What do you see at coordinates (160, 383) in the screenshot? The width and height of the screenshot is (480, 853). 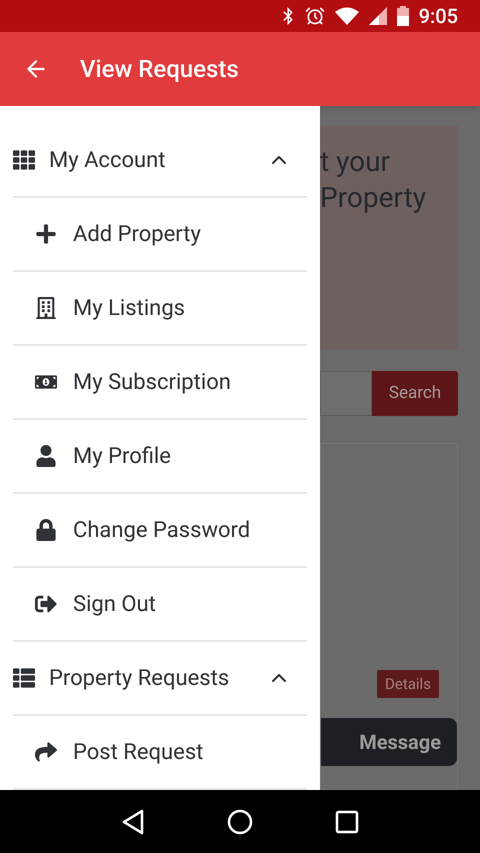 I see `drawer-item: My Subscription` at bounding box center [160, 383].